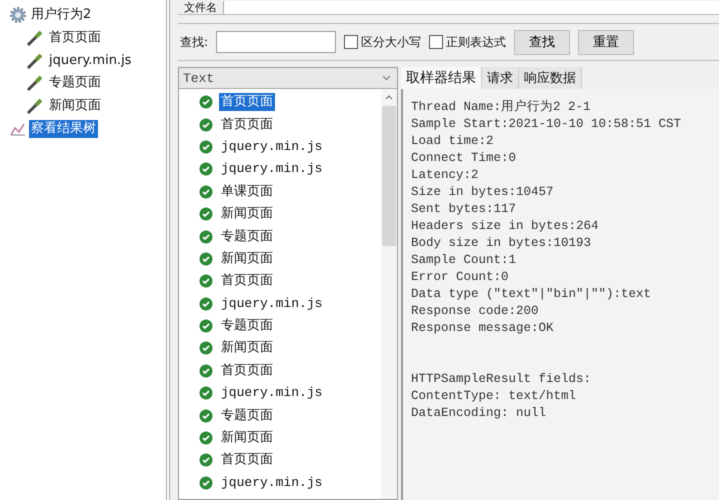 The image size is (719, 500). What do you see at coordinates (500, 78) in the screenshot?
I see `tab: 请求` at bounding box center [500, 78].